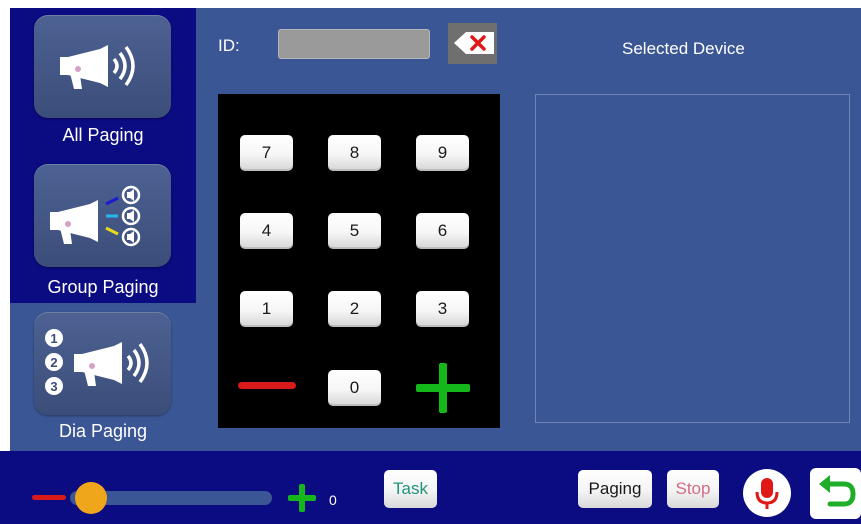 The width and height of the screenshot is (861, 524). What do you see at coordinates (53, 362) in the screenshot?
I see `svg-text: 2` at bounding box center [53, 362].